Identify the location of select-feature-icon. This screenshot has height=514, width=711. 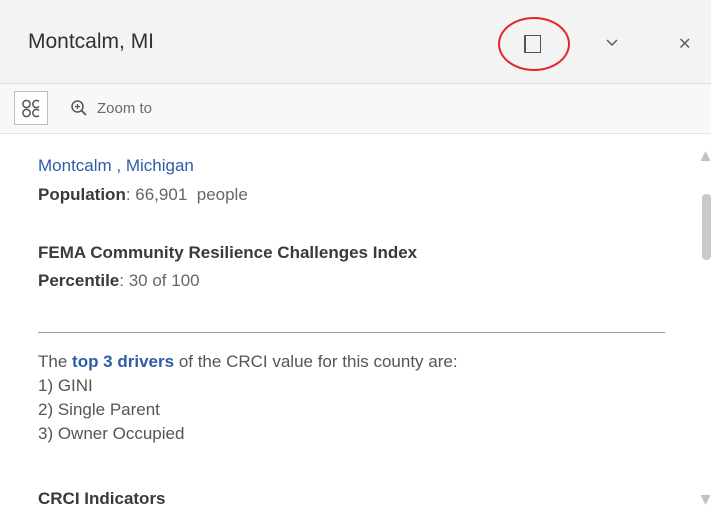
(31, 108).